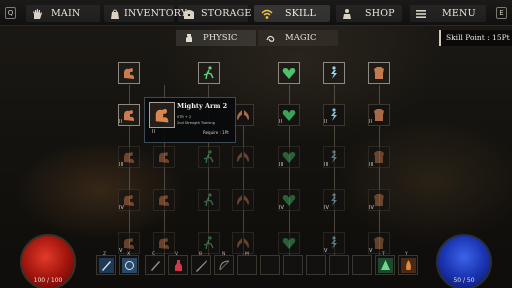  I want to click on skill-vitality-heart, so click(289, 73).